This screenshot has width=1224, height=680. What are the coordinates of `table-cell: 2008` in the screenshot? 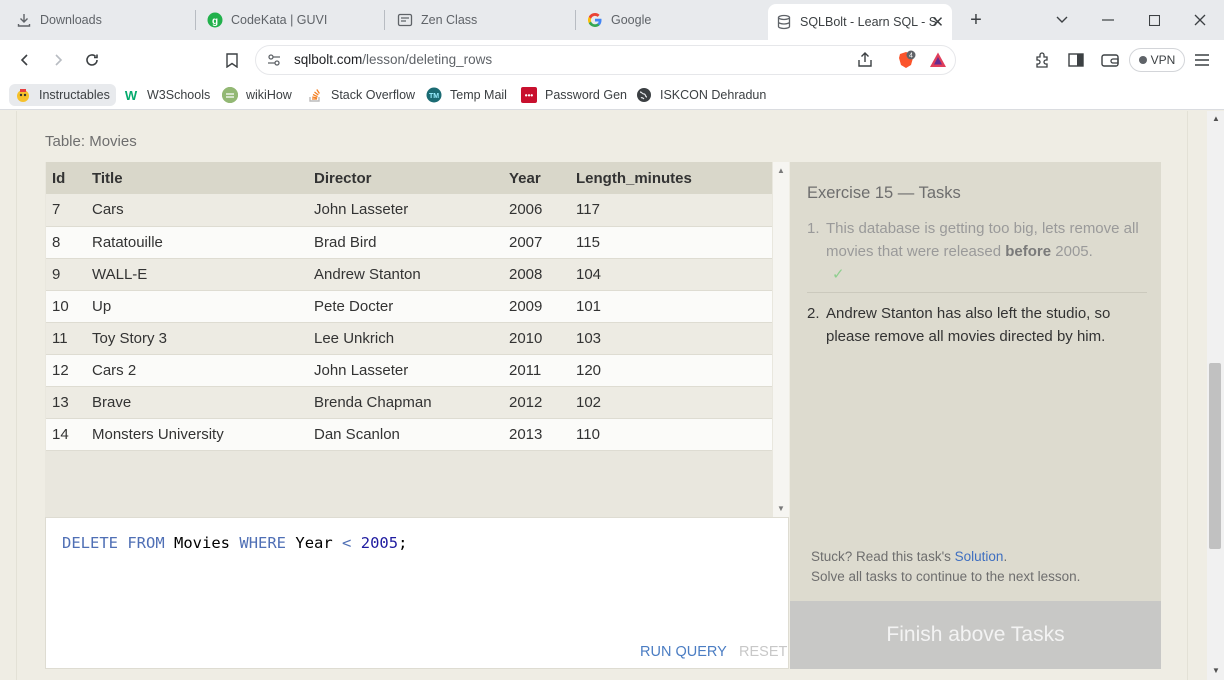 It's located at (536, 274).